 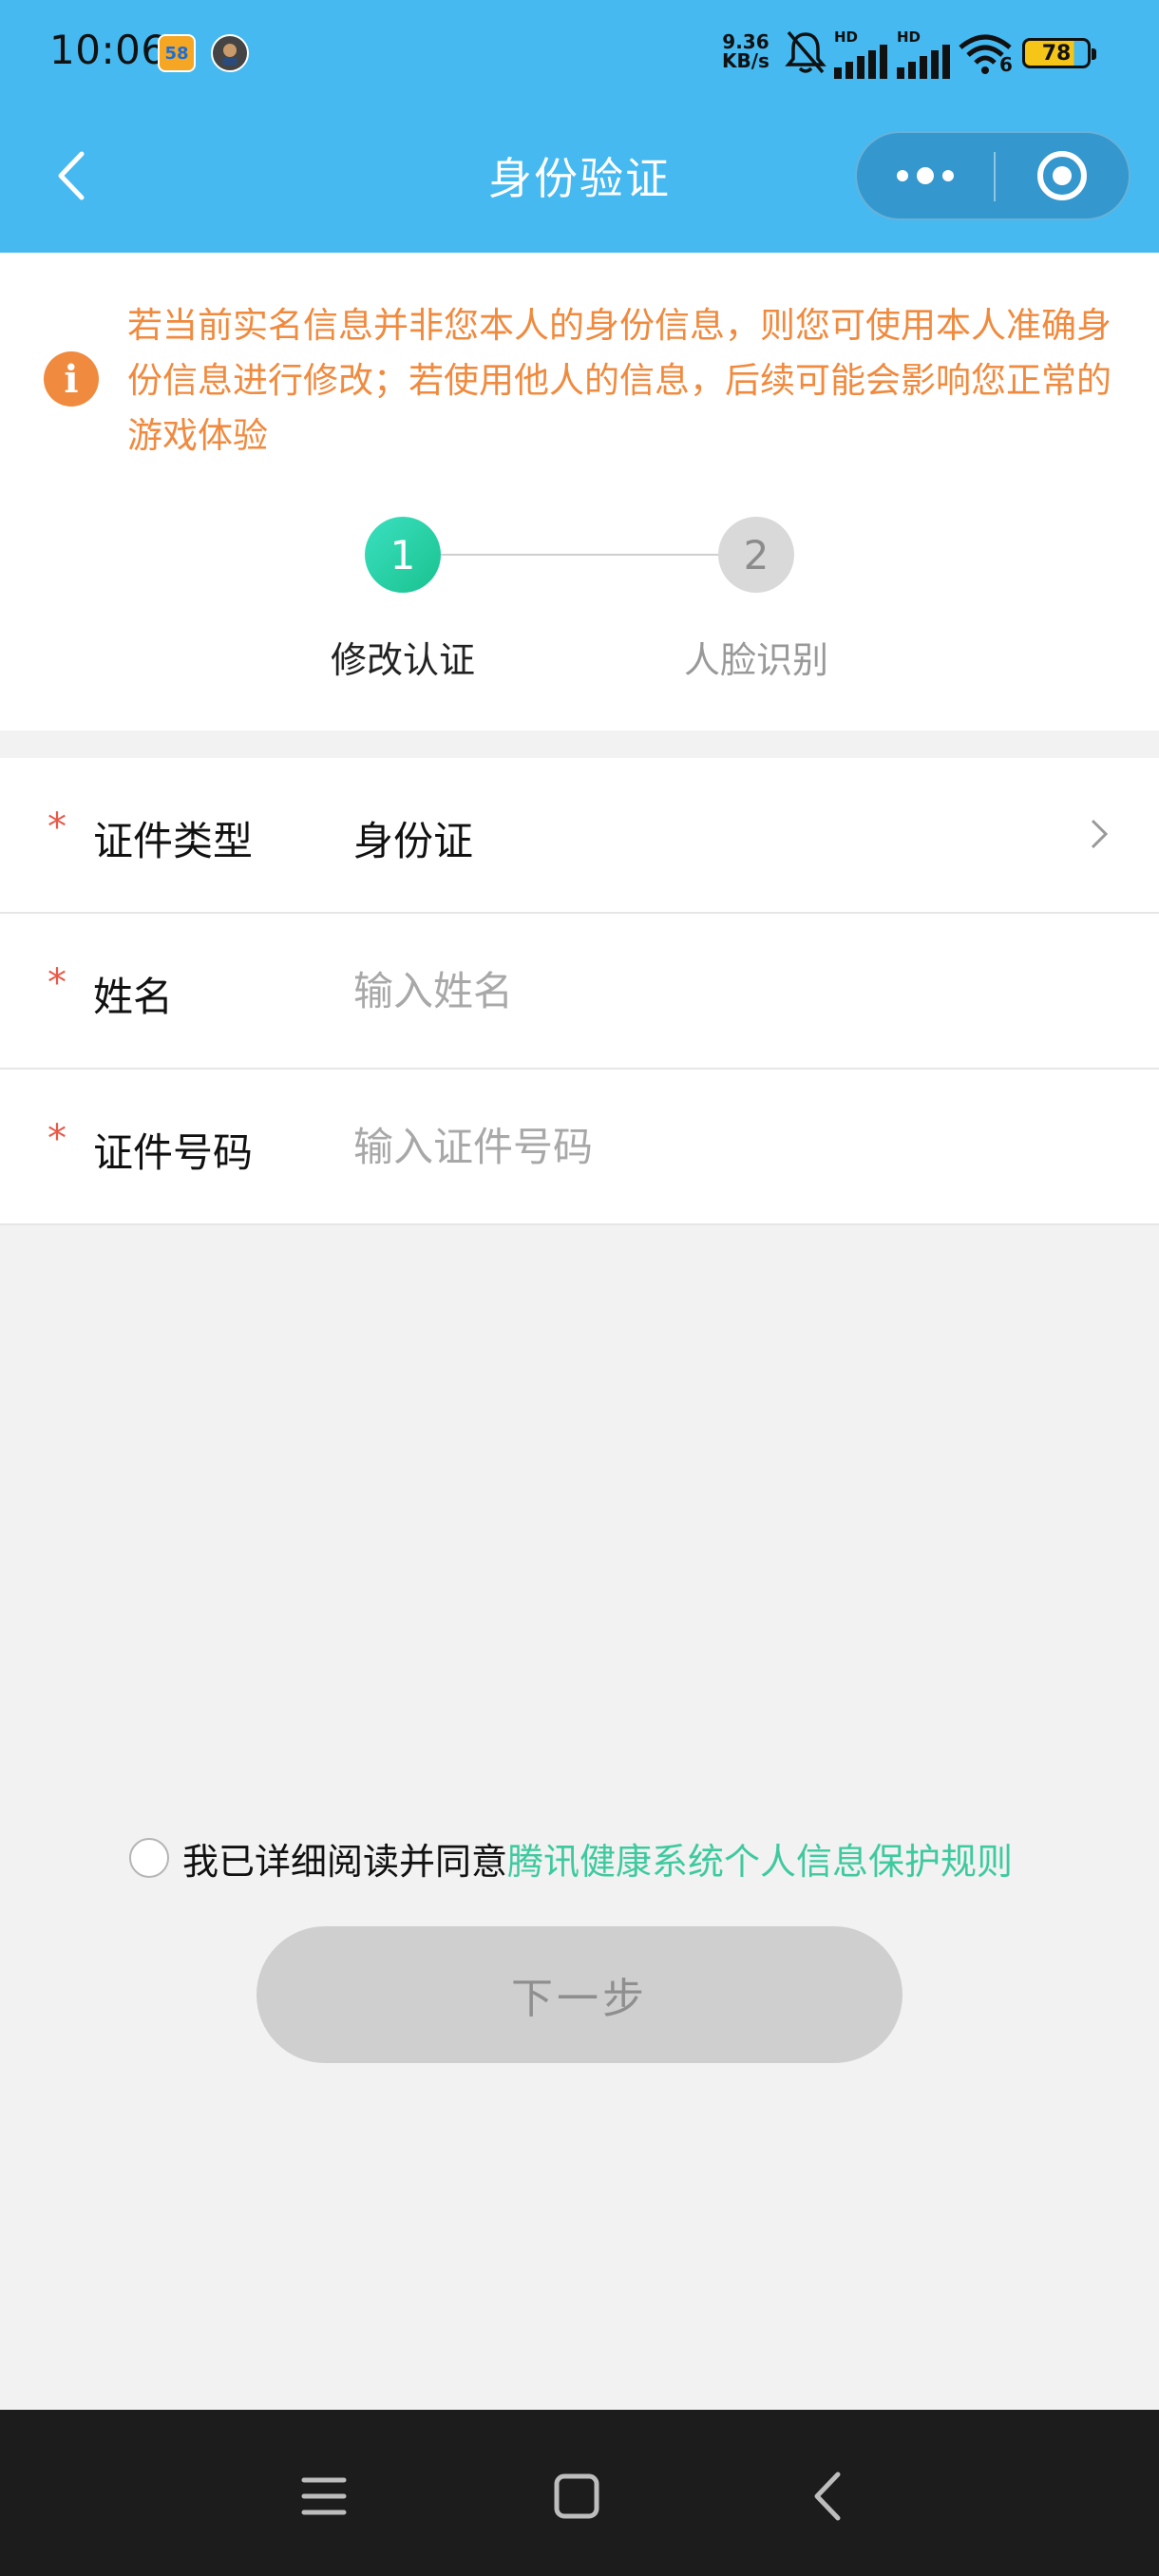 What do you see at coordinates (733, 1146) in the screenshot?
I see `id-number-input` at bounding box center [733, 1146].